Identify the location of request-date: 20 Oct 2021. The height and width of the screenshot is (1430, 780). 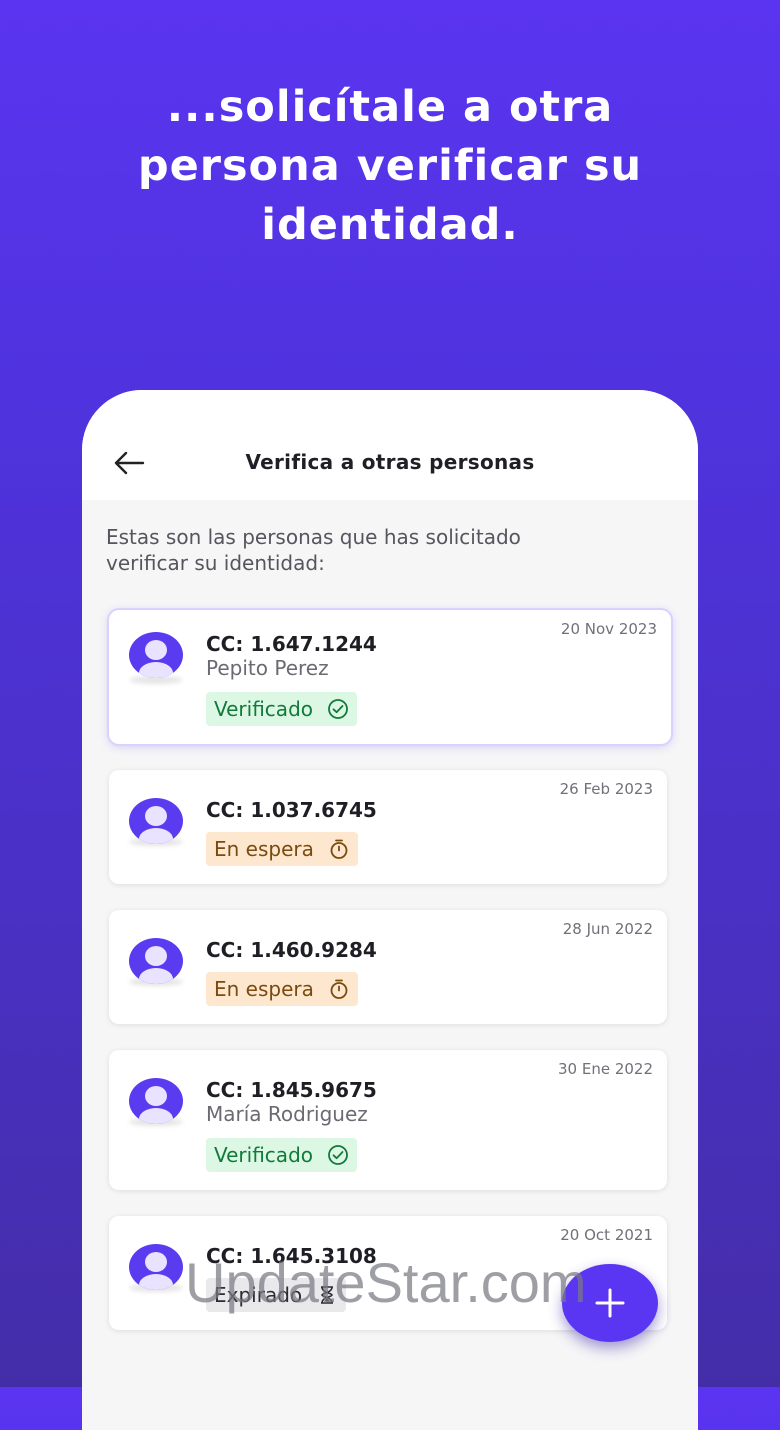
(606, 1235).